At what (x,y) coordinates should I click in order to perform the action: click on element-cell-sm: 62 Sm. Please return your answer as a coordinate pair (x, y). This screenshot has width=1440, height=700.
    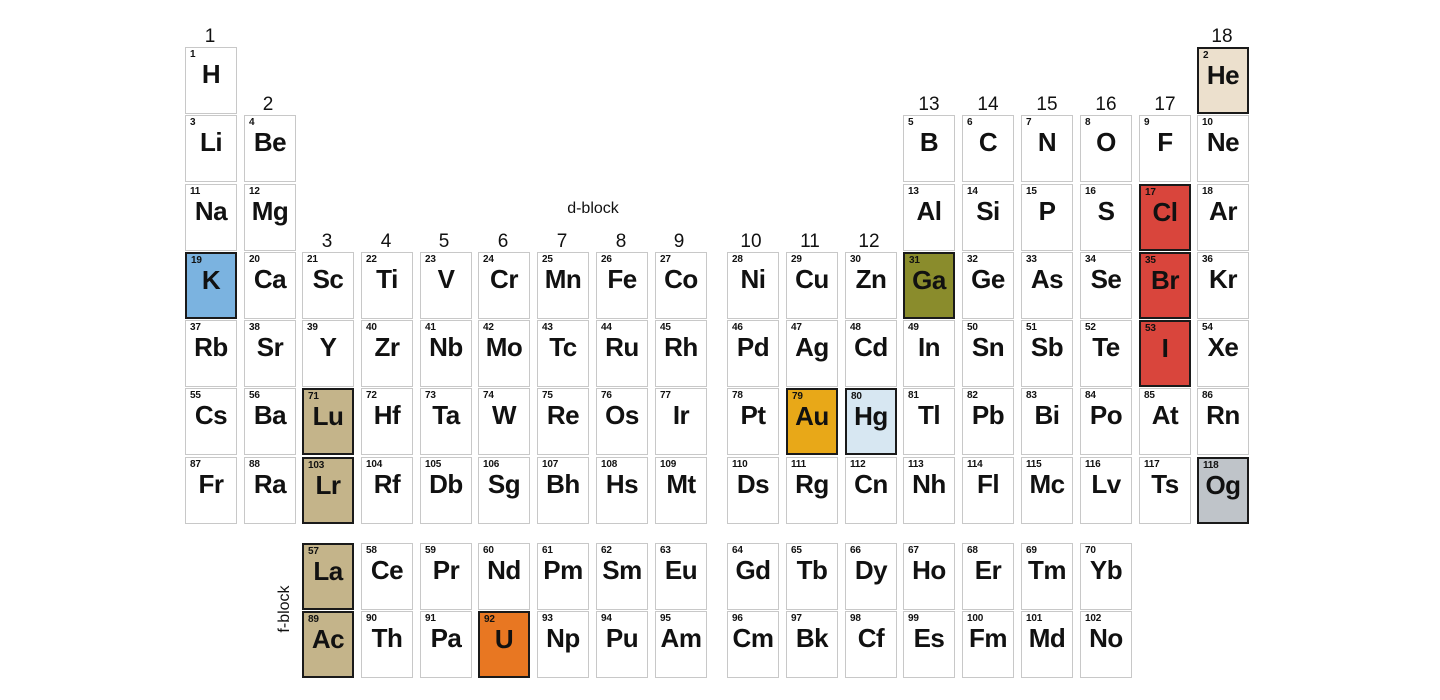
    Looking at the image, I should click on (622, 576).